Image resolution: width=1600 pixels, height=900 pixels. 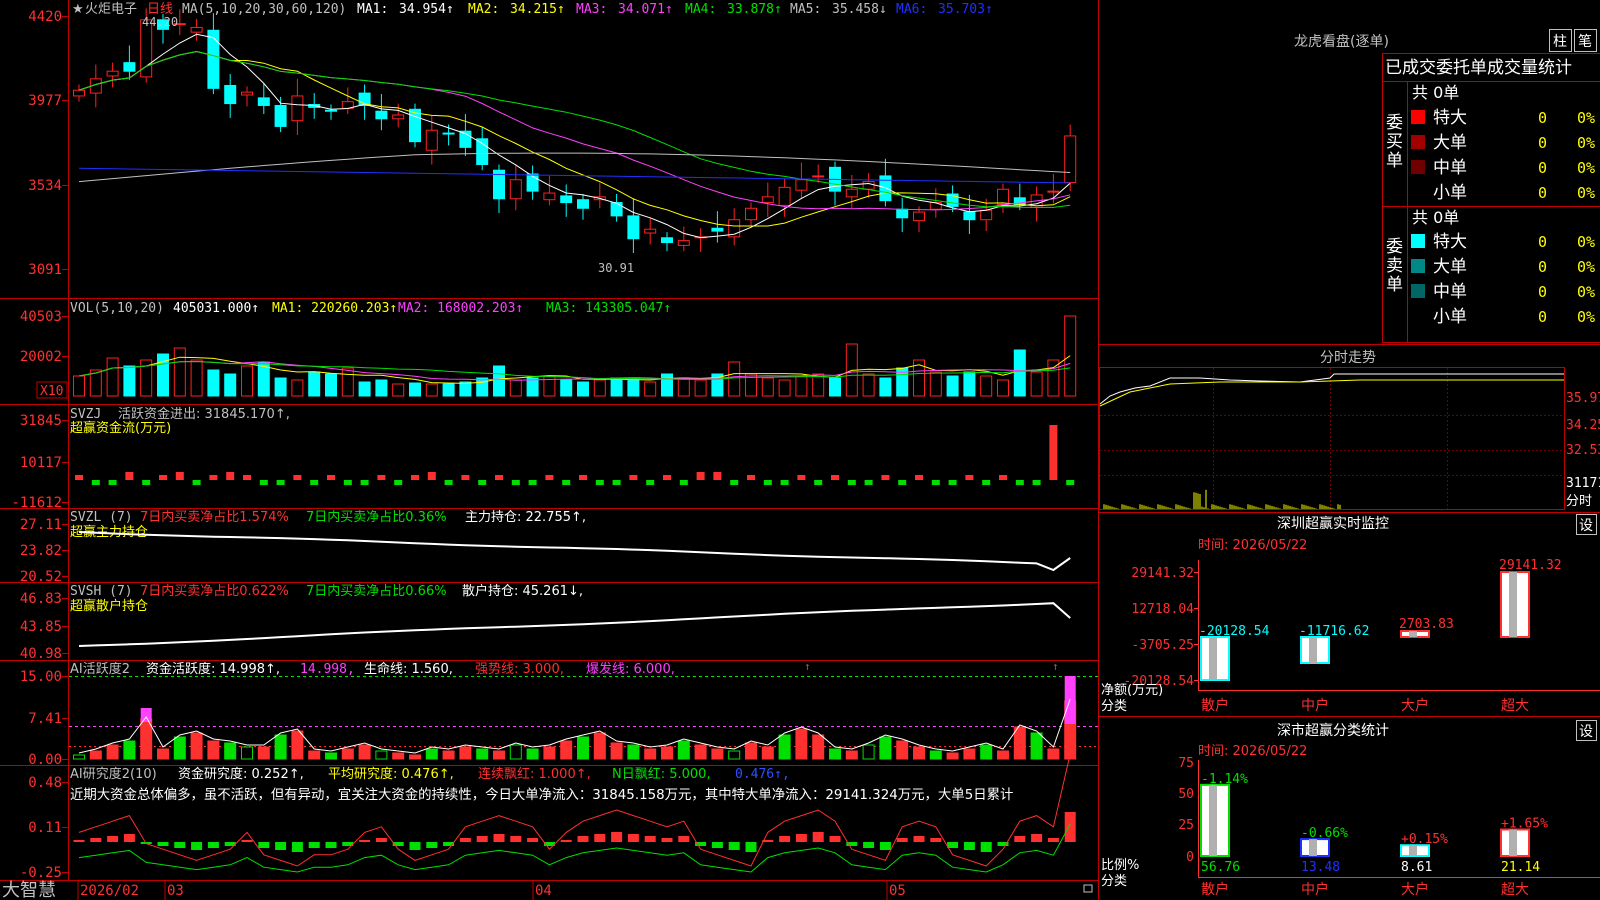 What do you see at coordinates (100, 669) in the screenshot?
I see `ai1-spec: AI活跃度2` at bounding box center [100, 669].